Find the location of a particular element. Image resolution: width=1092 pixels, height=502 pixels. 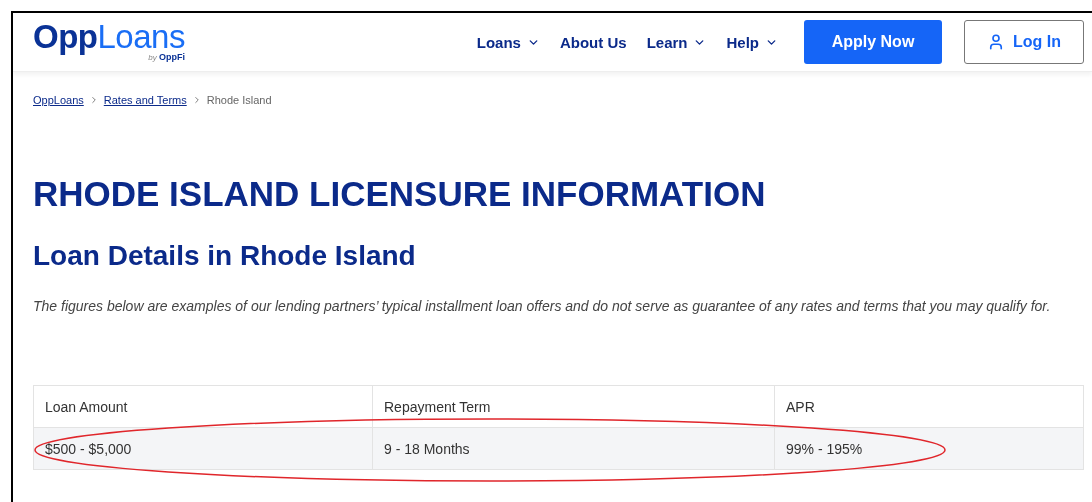

section-heading: Loan Details in Rhode Island is located at coordinates (225, 256).